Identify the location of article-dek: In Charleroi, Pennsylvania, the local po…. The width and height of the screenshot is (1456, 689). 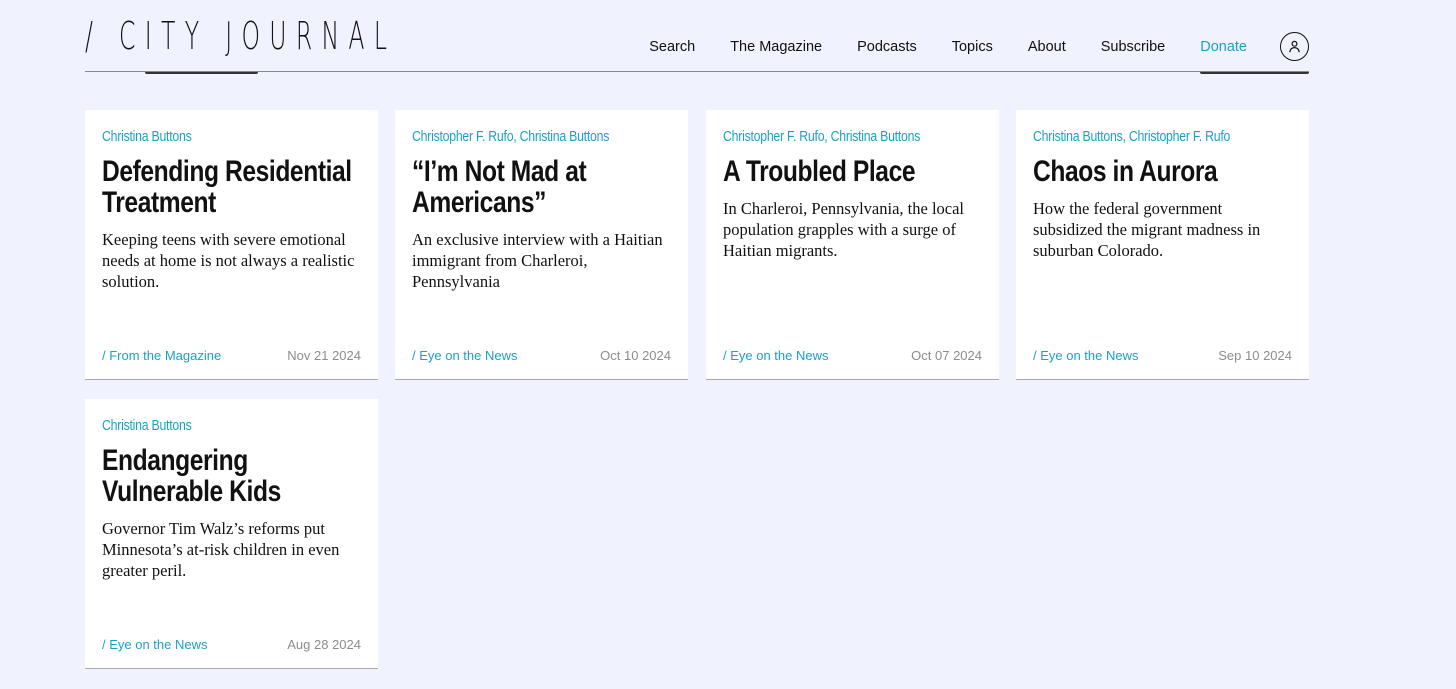
(844, 229).